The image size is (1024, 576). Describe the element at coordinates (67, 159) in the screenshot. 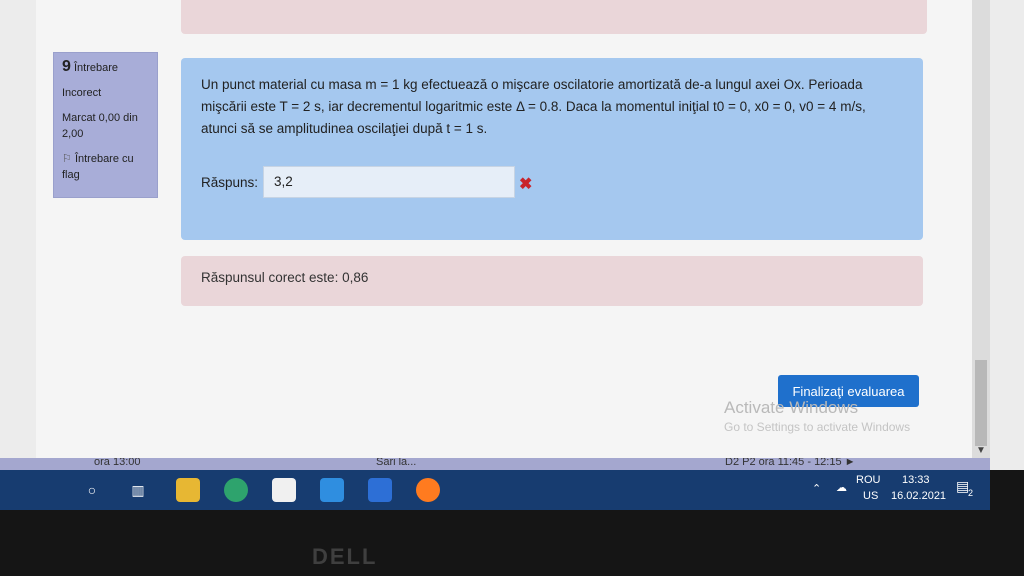

I see `flag-icon: ⚐` at that location.